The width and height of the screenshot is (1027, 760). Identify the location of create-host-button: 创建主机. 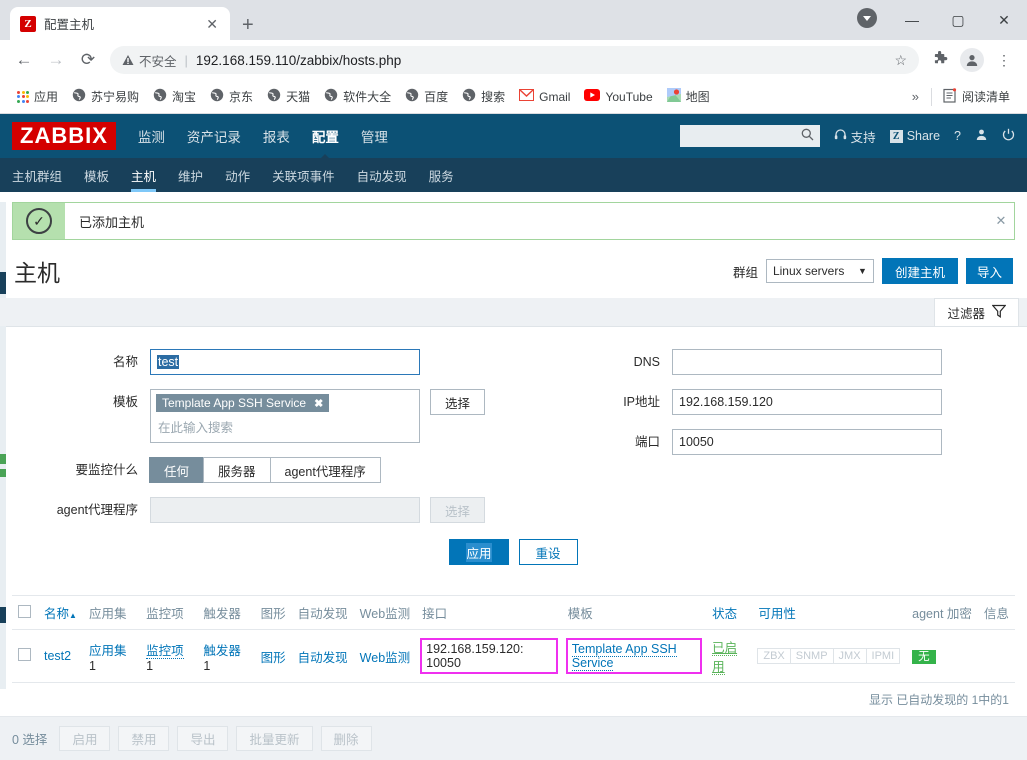
(919, 271).